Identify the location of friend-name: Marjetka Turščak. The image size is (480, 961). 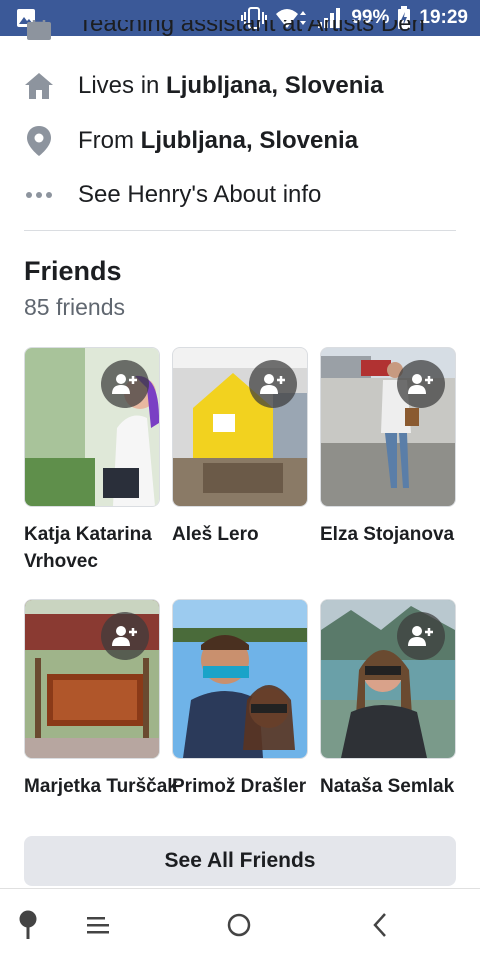
(101, 786).